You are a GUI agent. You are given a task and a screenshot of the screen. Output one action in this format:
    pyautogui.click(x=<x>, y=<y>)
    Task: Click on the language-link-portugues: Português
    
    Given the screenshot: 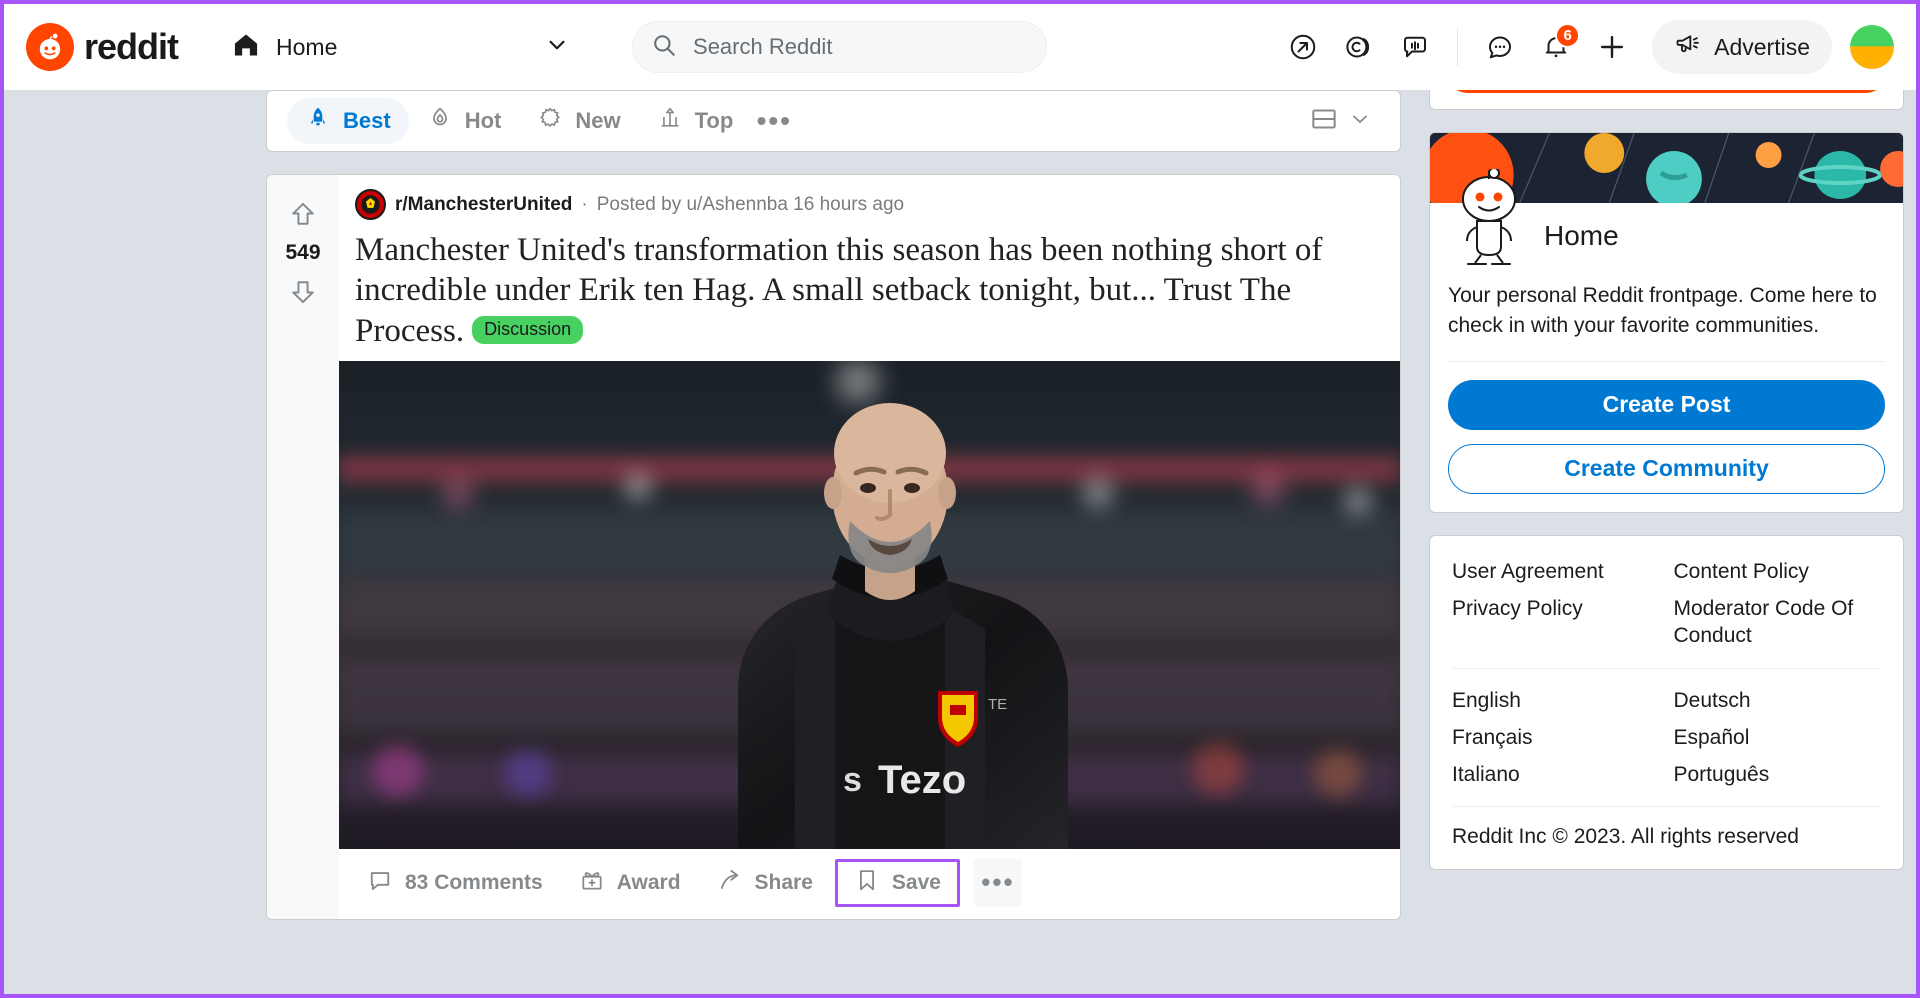 What is the action you would take?
    pyautogui.click(x=1778, y=774)
    